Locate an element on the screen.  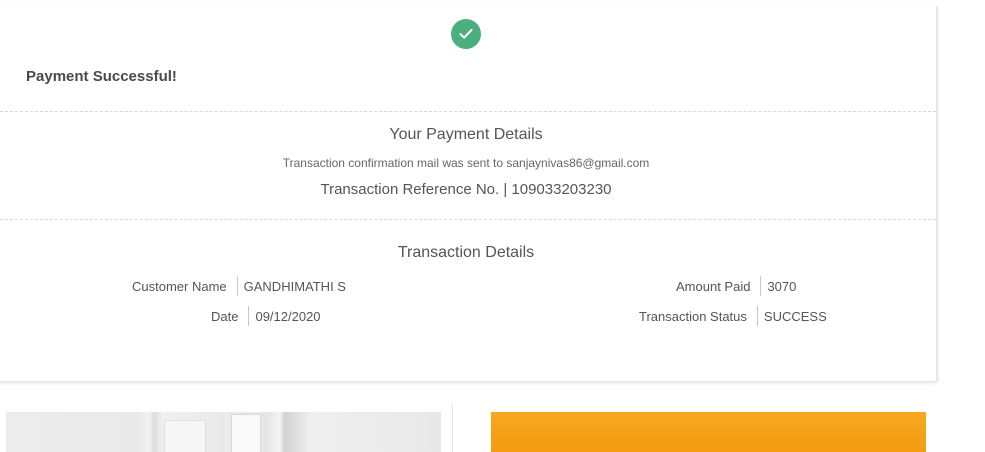
promo-divider is located at coordinates (452, 428).